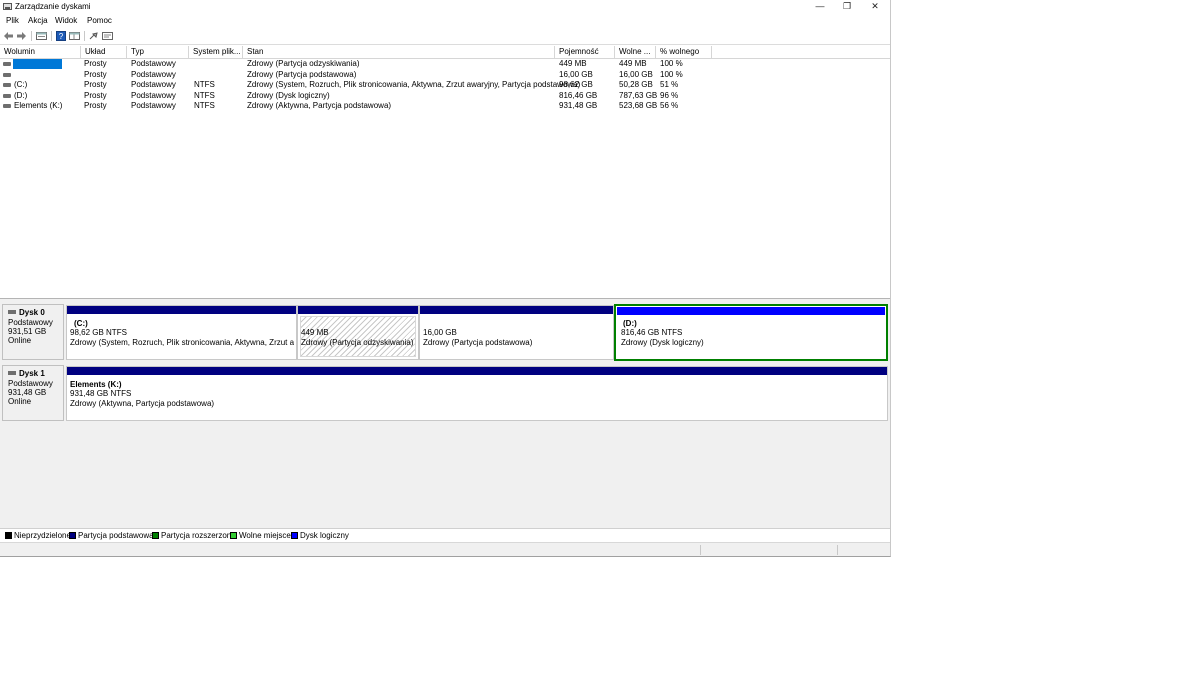  Describe the element at coordinates (630, 323) in the screenshot. I see `partition-title: (D:)` at that location.